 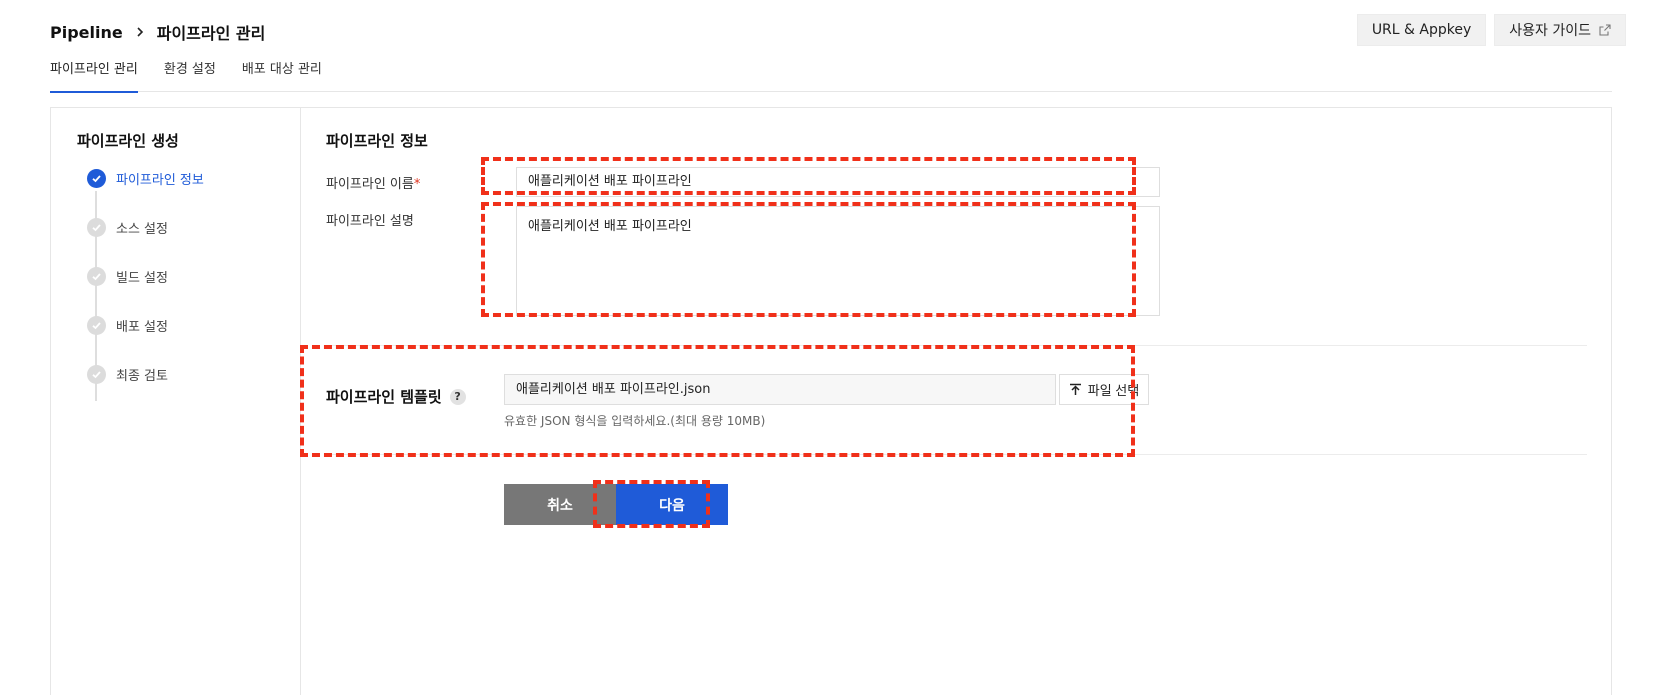 I want to click on breadcrumb: Pipeline 파이프라인 관리, so click(x=157, y=32).